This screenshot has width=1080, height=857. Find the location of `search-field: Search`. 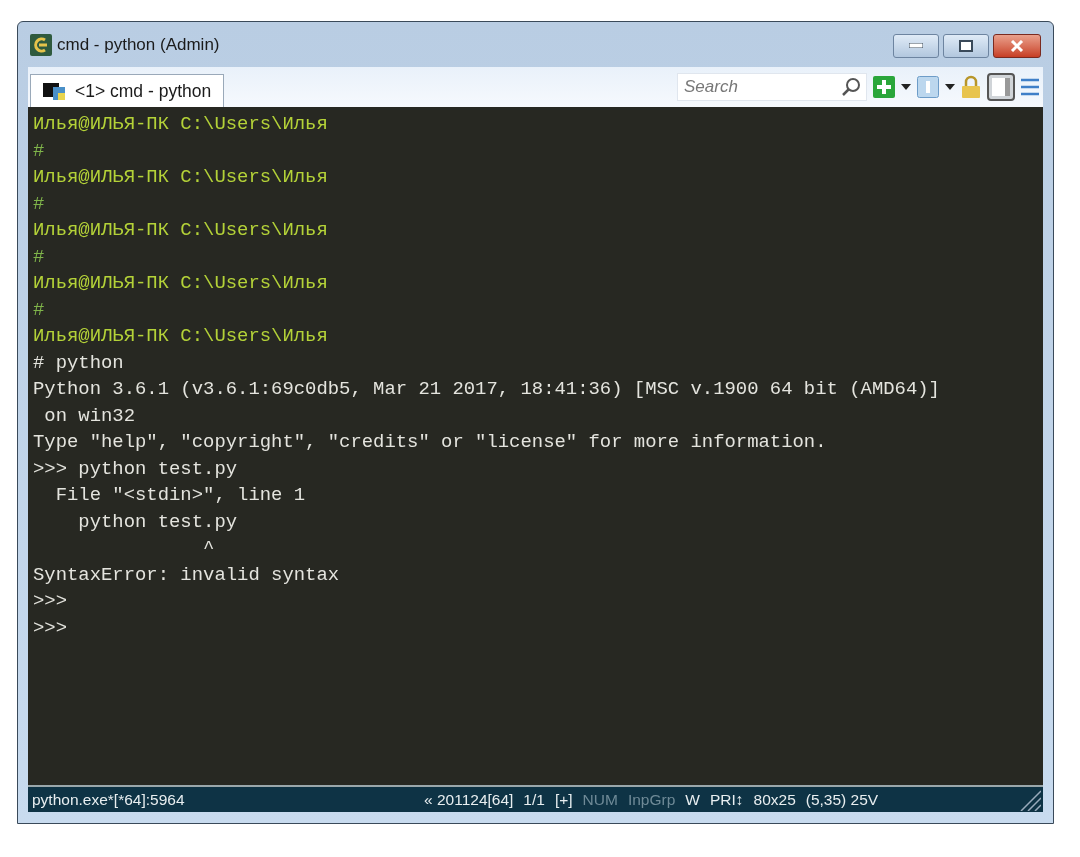

search-field: Search is located at coordinates (772, 87).